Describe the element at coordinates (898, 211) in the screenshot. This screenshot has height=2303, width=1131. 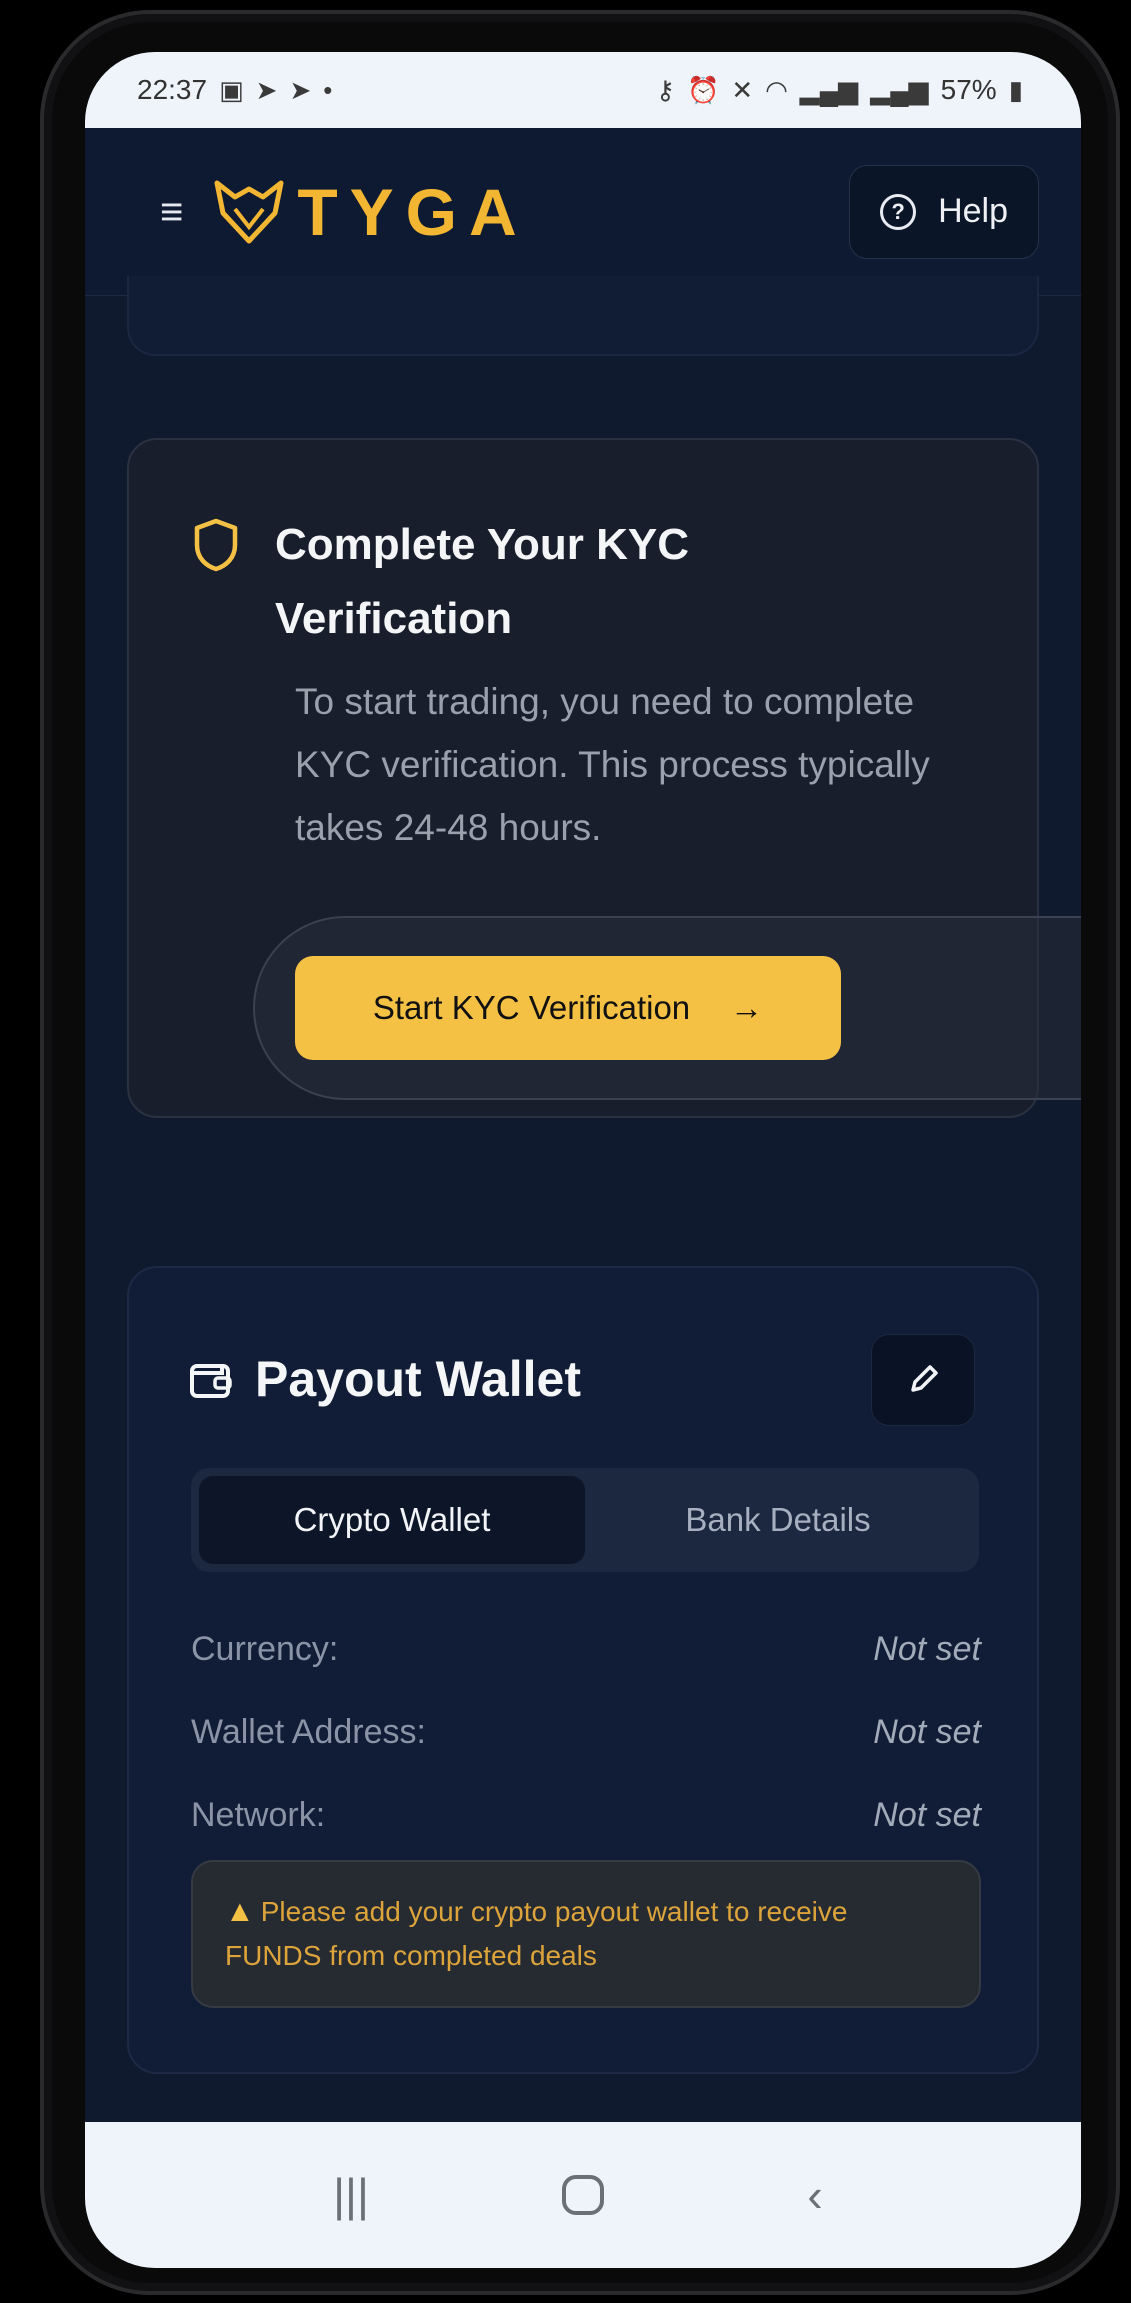
I see `question-icon: ?` at that location.